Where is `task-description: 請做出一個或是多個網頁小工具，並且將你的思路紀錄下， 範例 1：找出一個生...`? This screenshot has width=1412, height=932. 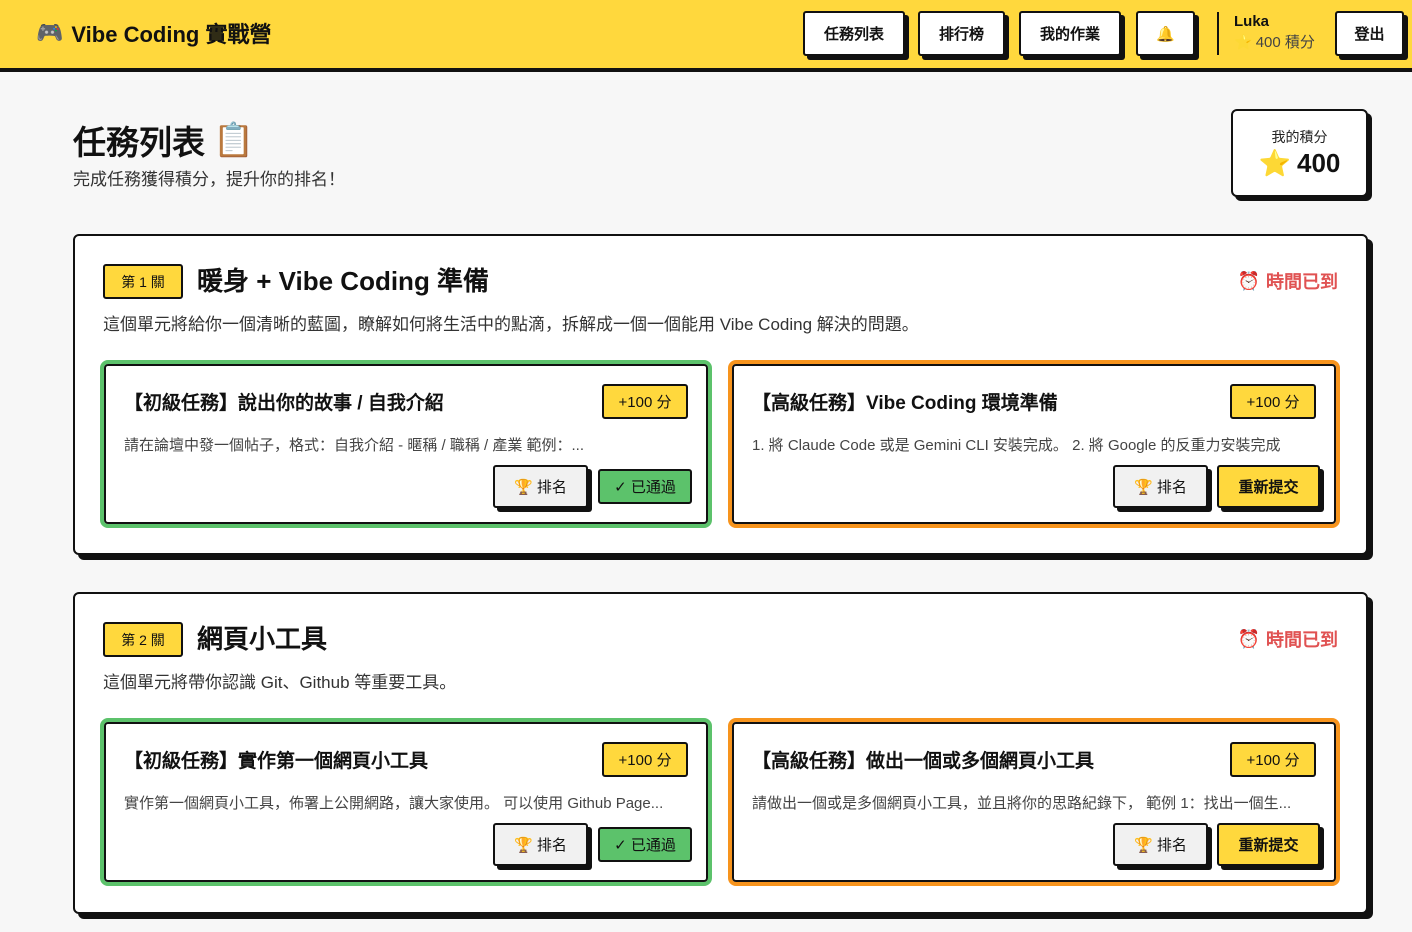 task-description: 請做出一個或是多個網頁小工具，並且將你的思路紀錄下， 範例 1：找出一個生... is located at coordinates (1022, 803).